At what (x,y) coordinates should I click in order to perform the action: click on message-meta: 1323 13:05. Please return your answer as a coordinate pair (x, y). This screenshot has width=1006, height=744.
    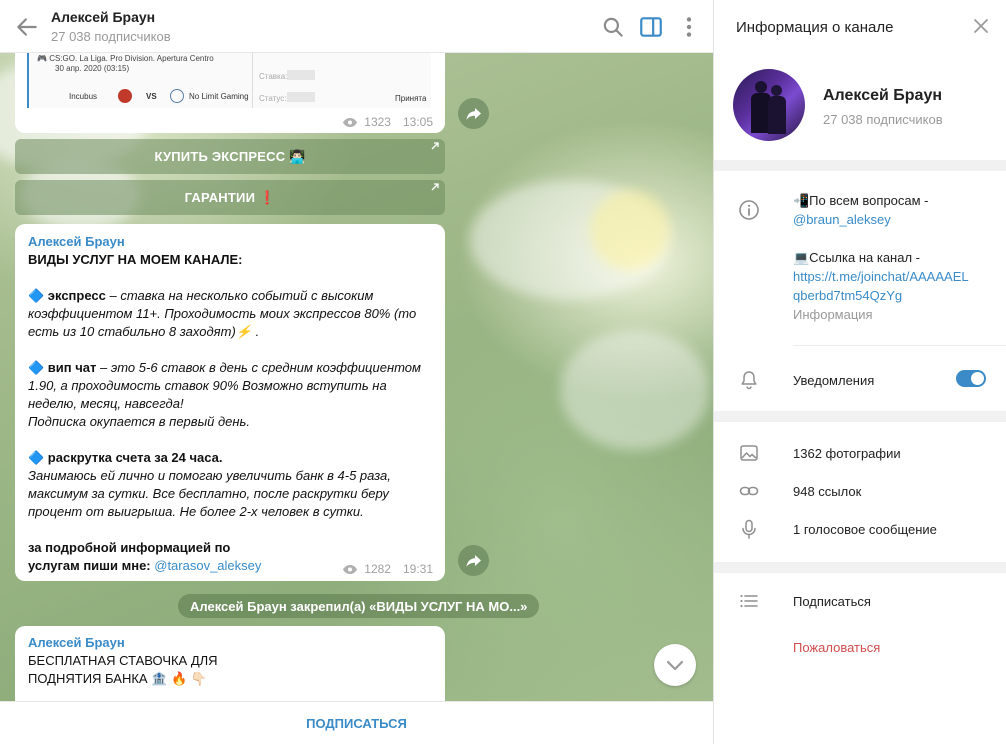
    Looking at the image, I should click on (387, 122).